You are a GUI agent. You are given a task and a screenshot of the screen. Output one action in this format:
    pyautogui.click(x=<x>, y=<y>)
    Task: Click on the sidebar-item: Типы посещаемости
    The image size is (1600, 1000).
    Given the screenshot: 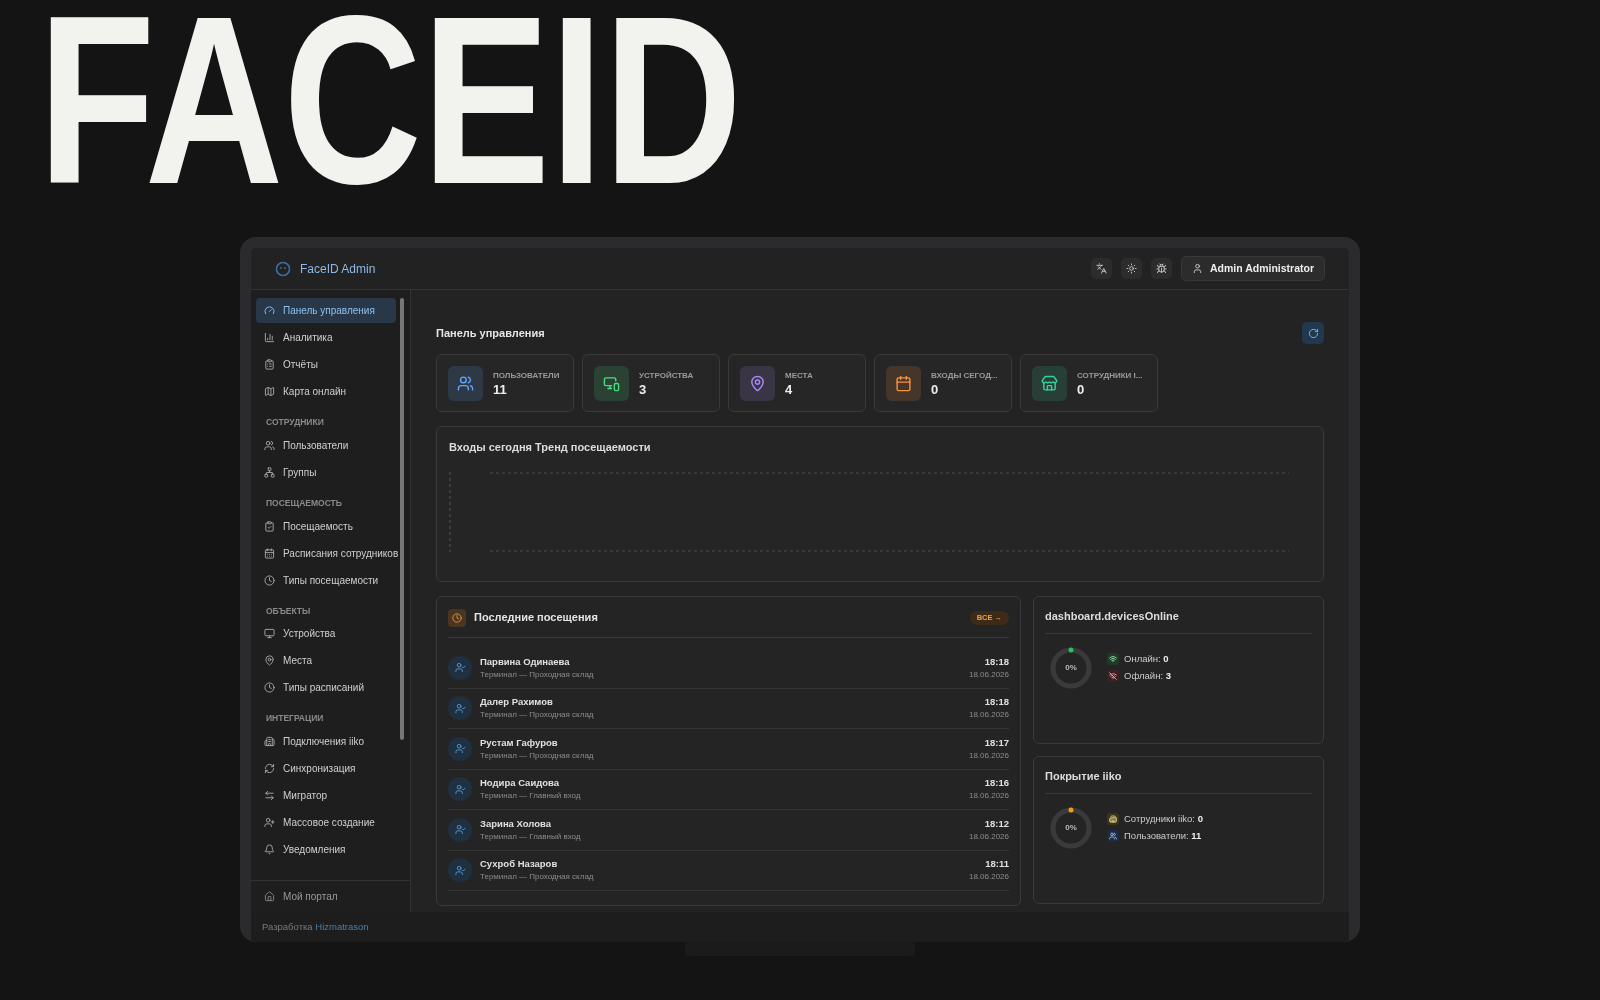 What is the action you would take?
    pyautogui.click(x=326, y=580)
    